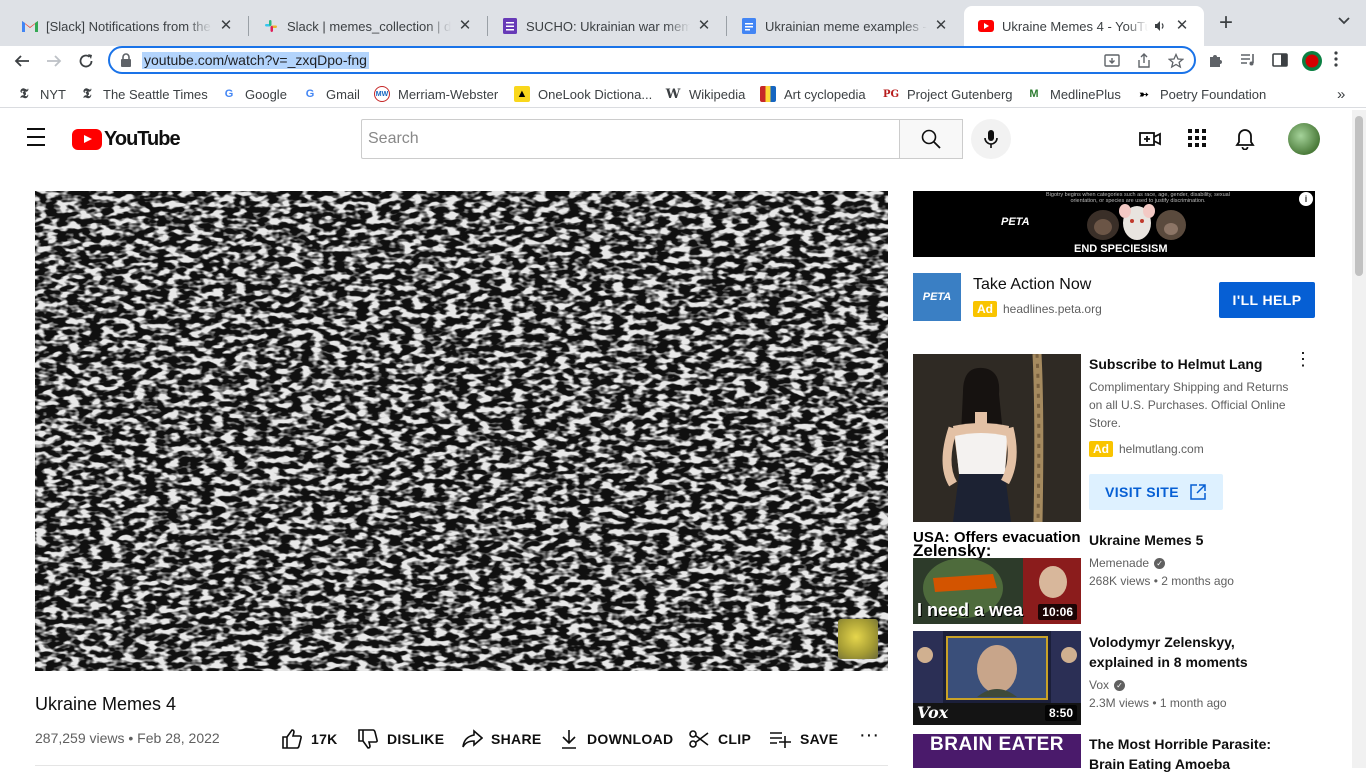 Image resolution: width=1366 pixels, height=774 pixels. I want to click on share-icon, so click(1144, 61).